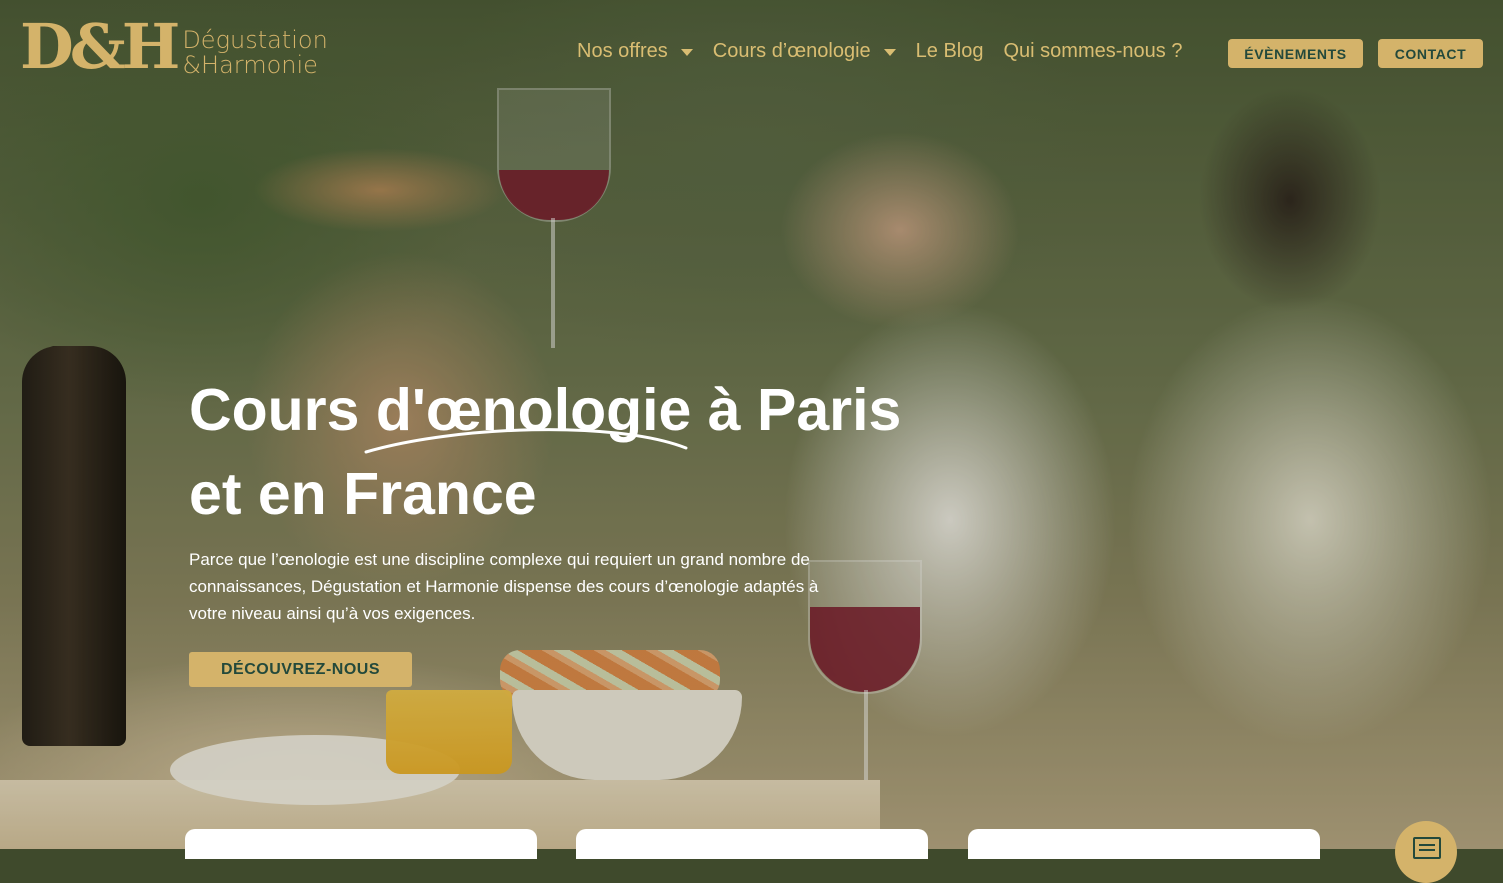  Describe the element at coordinates (250, 65) in the screenshot. I see `logo-line-2: &Harmonie` at that location.